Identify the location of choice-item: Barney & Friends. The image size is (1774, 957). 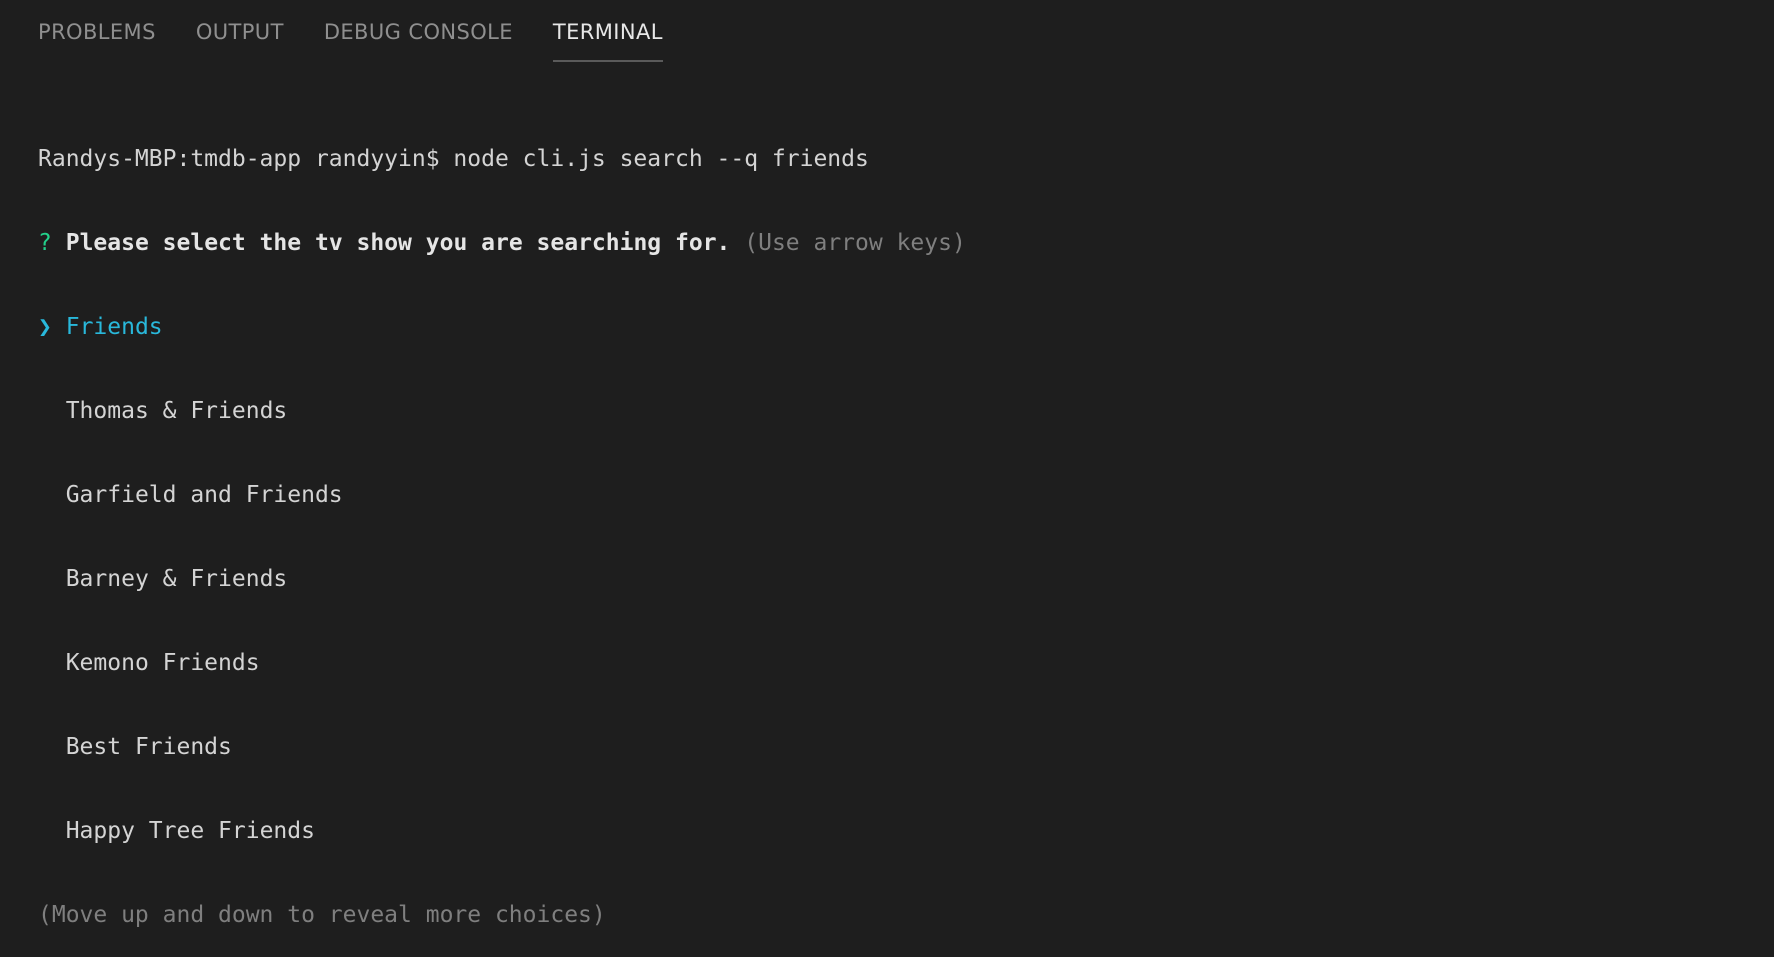
(896, 579).